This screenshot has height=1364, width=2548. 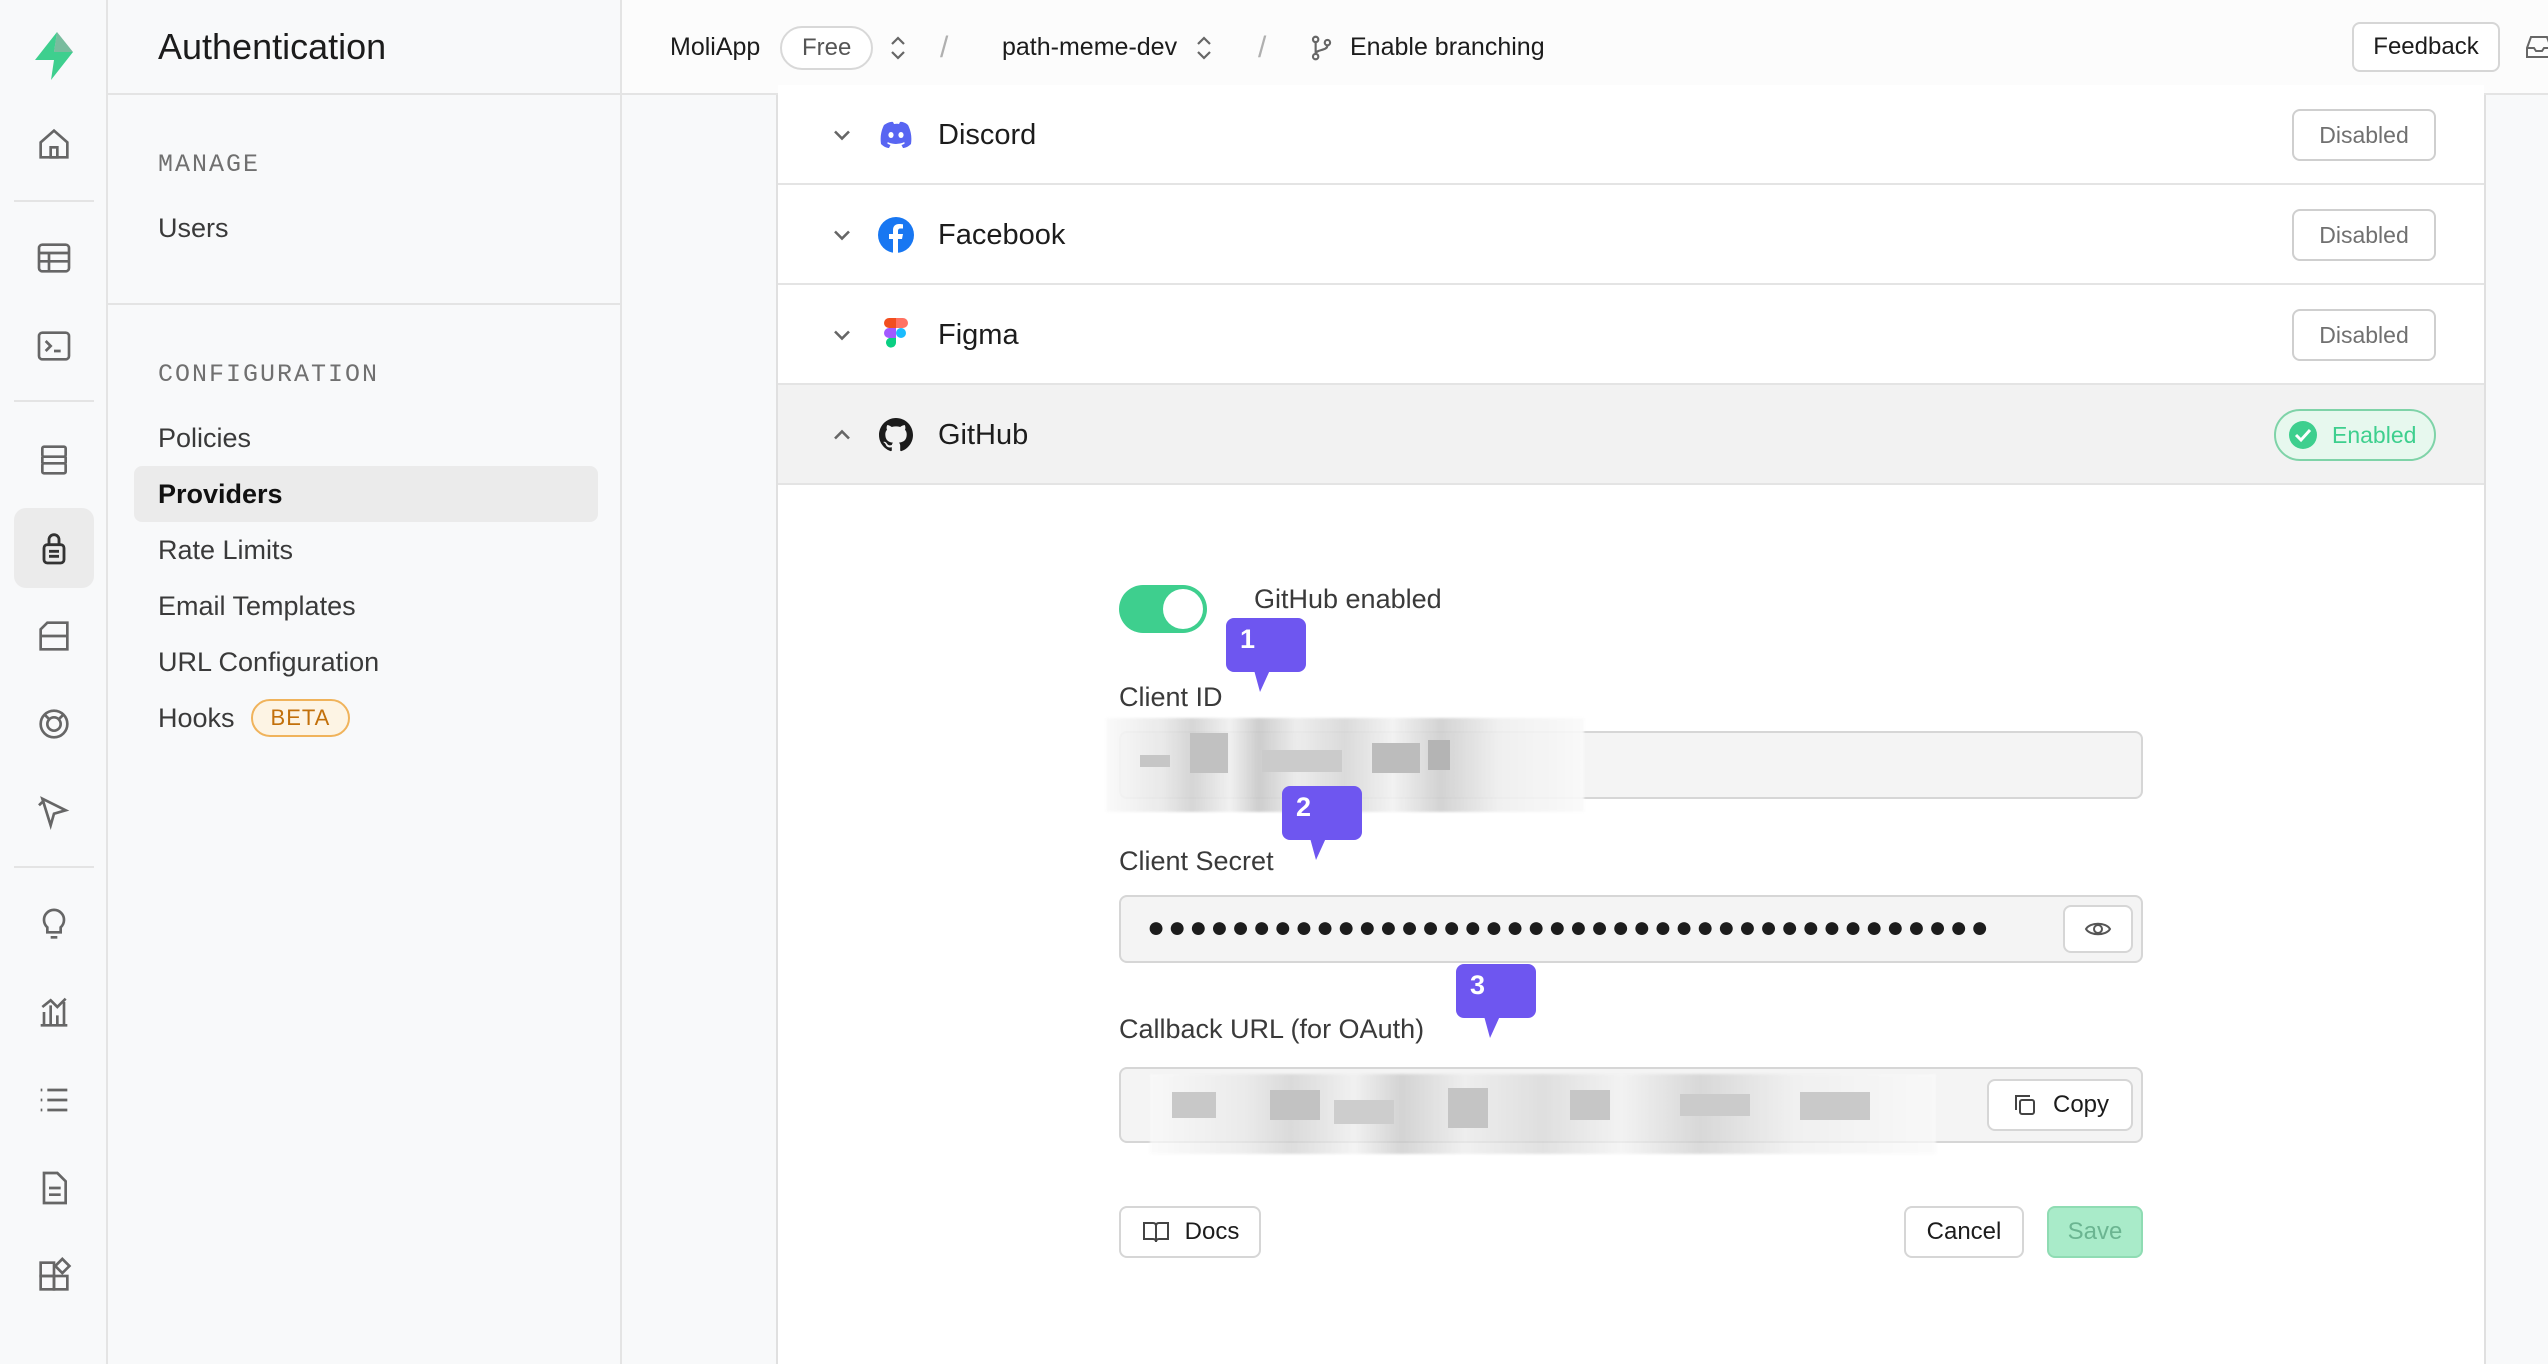 What do you see at coordinates (209, 164) in the screenshot?
I see `manage-section-label: MANAGE` at bounding box center [209, 164].